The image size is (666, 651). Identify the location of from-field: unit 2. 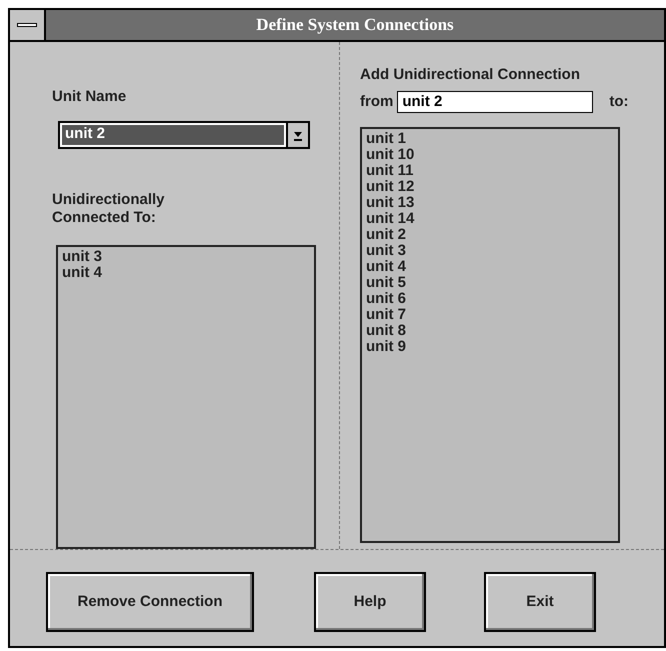
(495, 101).